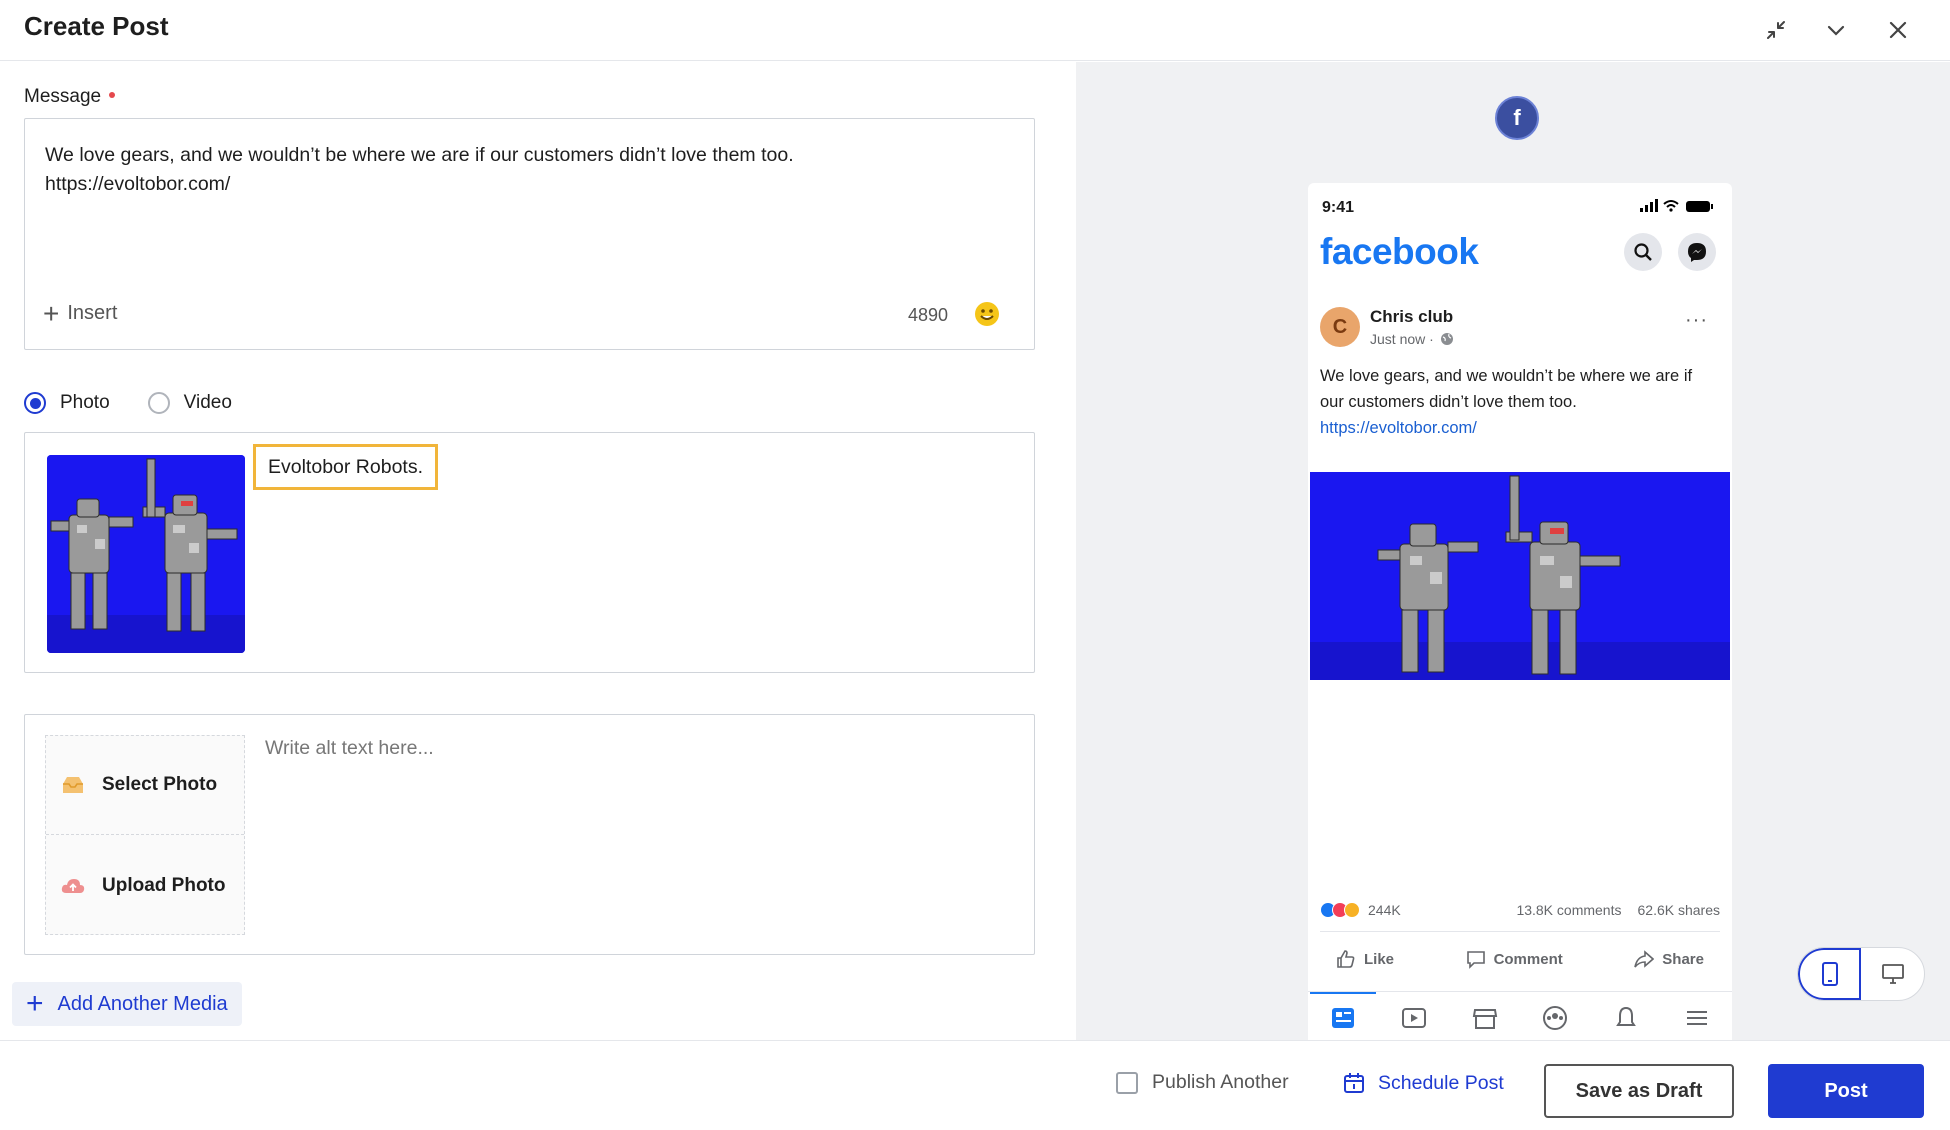  I want to click on marketplace-icon, so click(1485, 1018).